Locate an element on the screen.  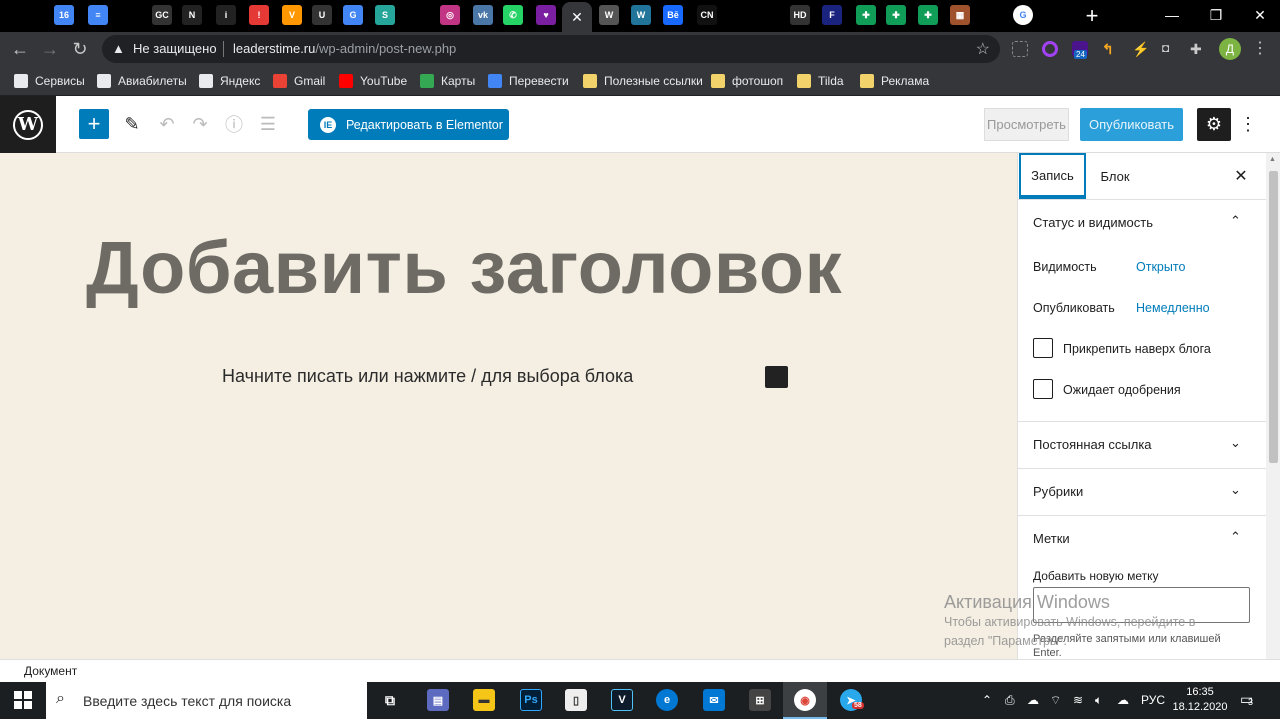
wordpress-tab-1: W is located at coordinates (609, 15).